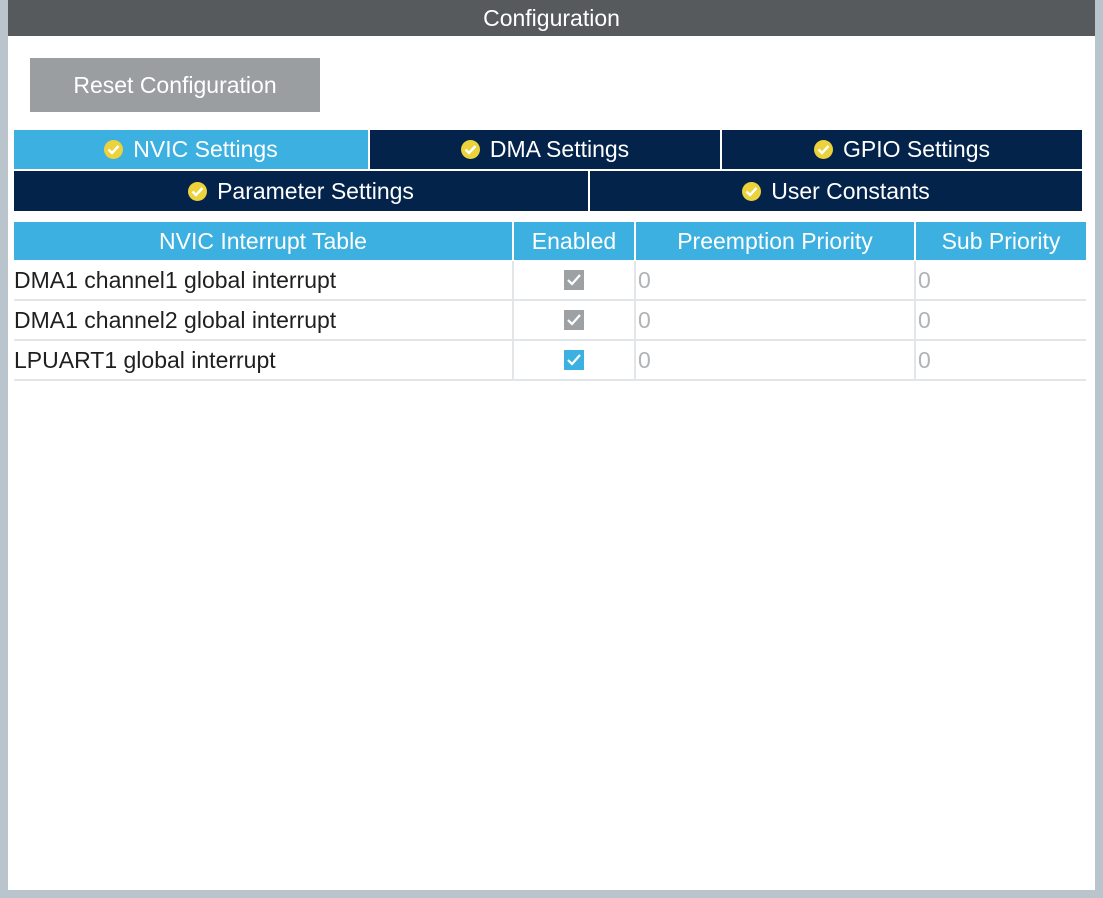 The height and width of the screenshot is (898, 1103). I want to click on interrupt-name: DMA1 channel1 global interrupt, so click(264, 280).